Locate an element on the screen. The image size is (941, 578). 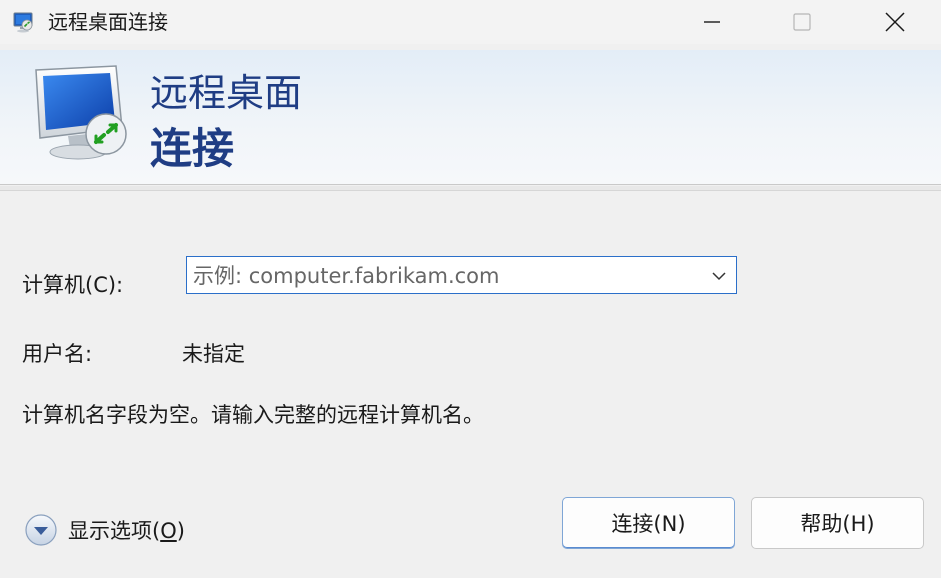
help-button: 帮助(H) is located at coordinates (837, 523).